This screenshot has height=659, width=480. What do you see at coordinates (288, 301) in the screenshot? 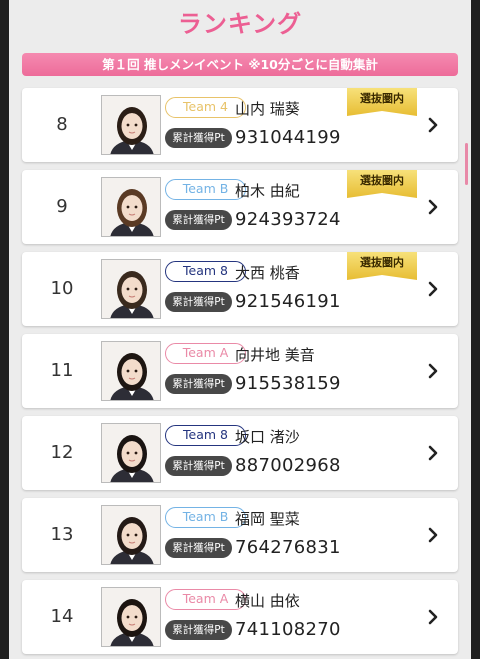
I see `points-value: 921546191` at bounding box center [288, 301].